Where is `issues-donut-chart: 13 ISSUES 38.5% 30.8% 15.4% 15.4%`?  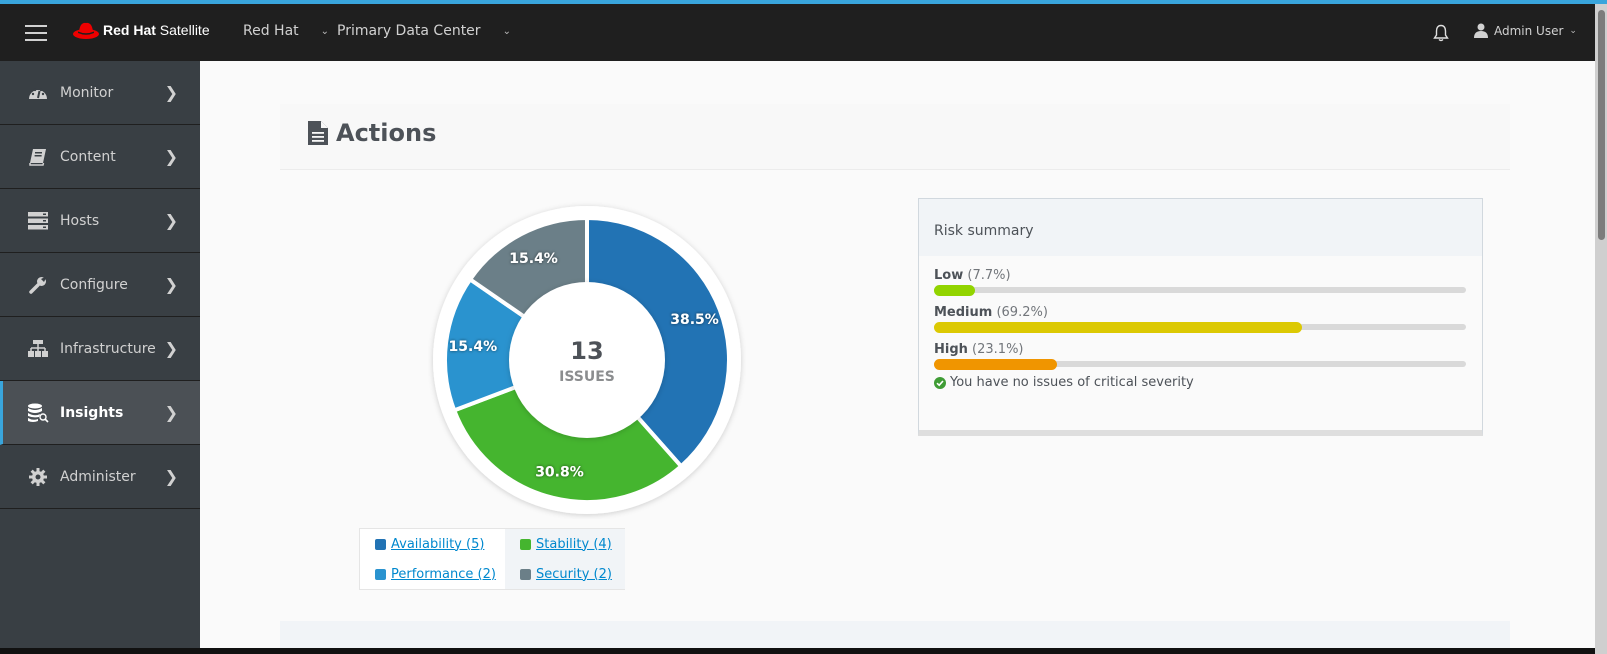
issues-donut-chart: 13 ISSUES 38.5% 30.8% 15.4% 15.4% is located at coordinates (587, 360).